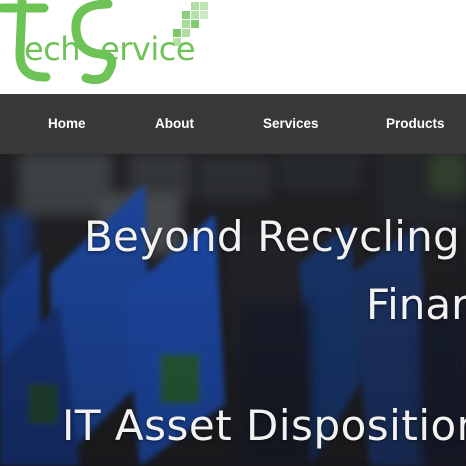  Describe the element at coordinates (174, 124) in the screenshot. I see `nav-item-about: About` at that location.